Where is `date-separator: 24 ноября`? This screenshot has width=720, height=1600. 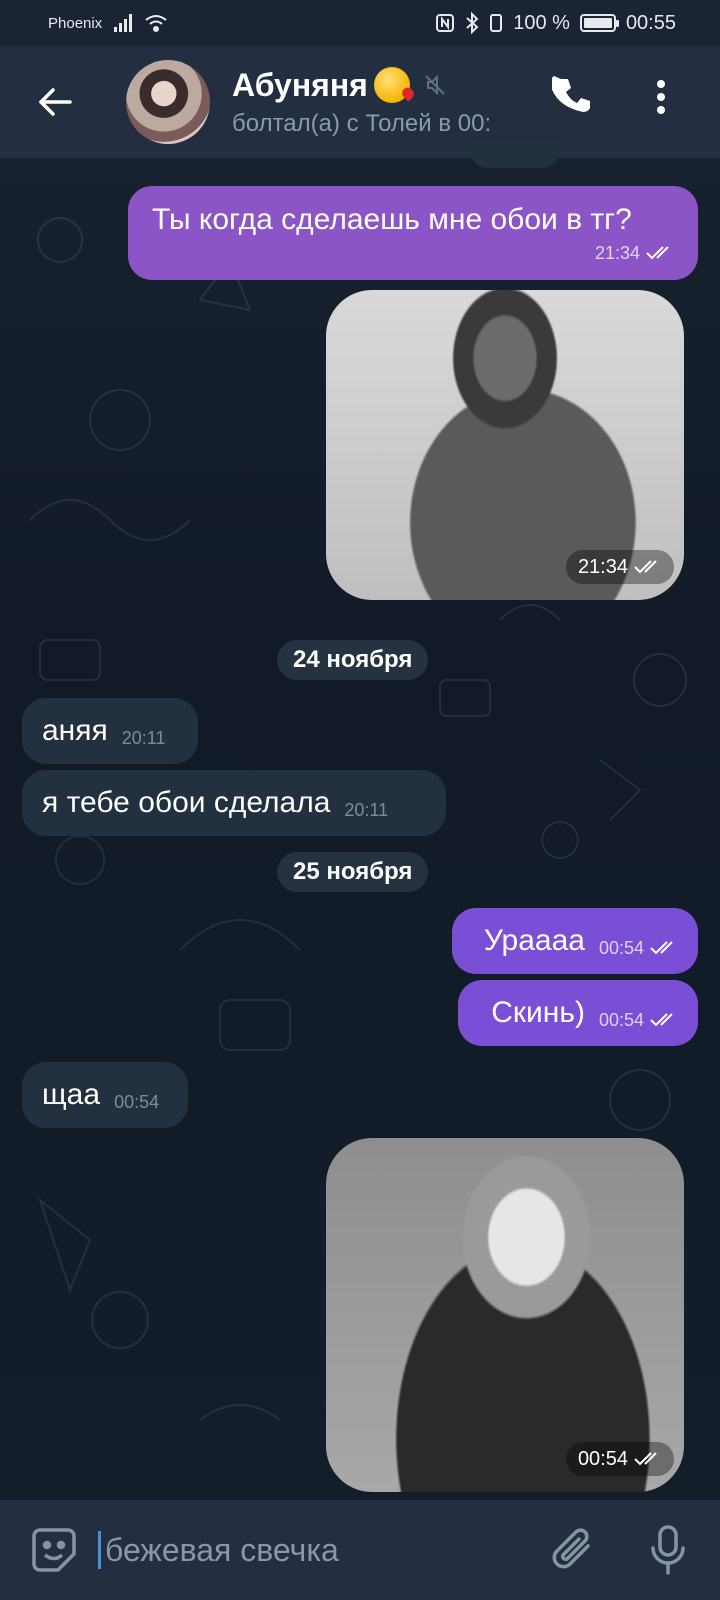
date-separator: 24 ноября is located at coordinates (353, 660).